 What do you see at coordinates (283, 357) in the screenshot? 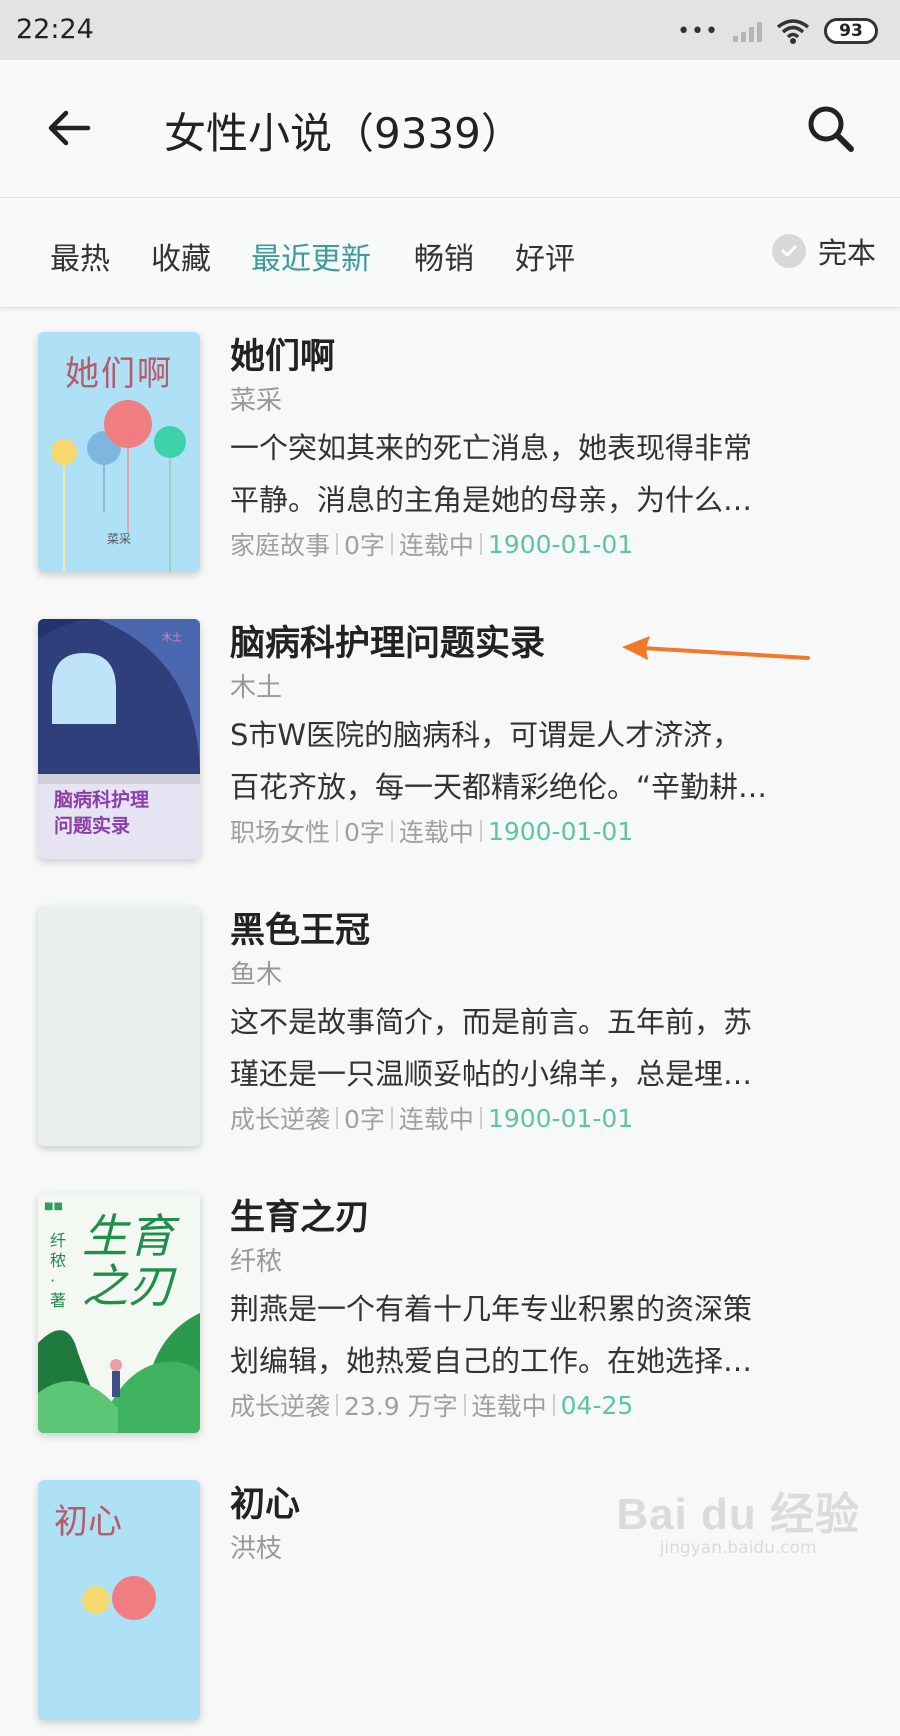
I see `book-title: 她们啊` at bounding box center [283, 357].